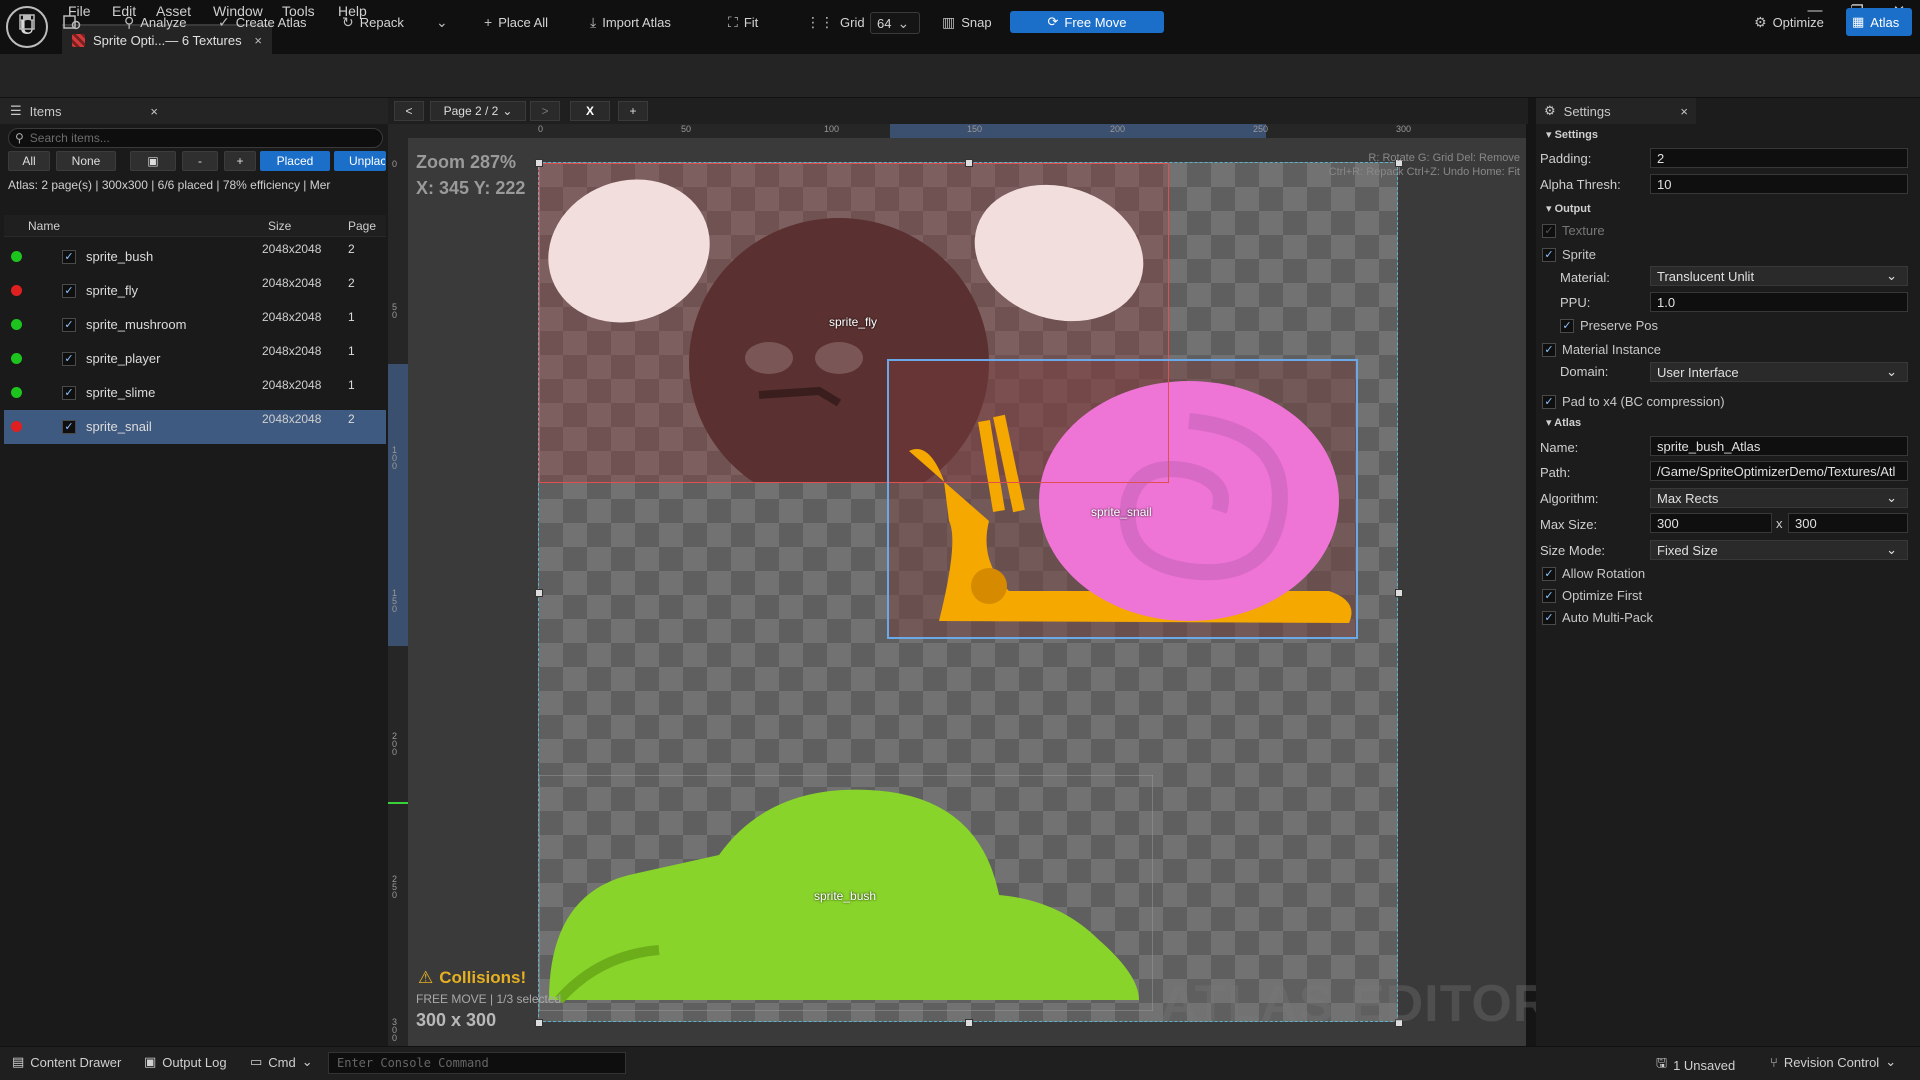  Describe the element at coordinates (1122, 499) in the screenshot. I see `sprite-snail-bounds` at that location.